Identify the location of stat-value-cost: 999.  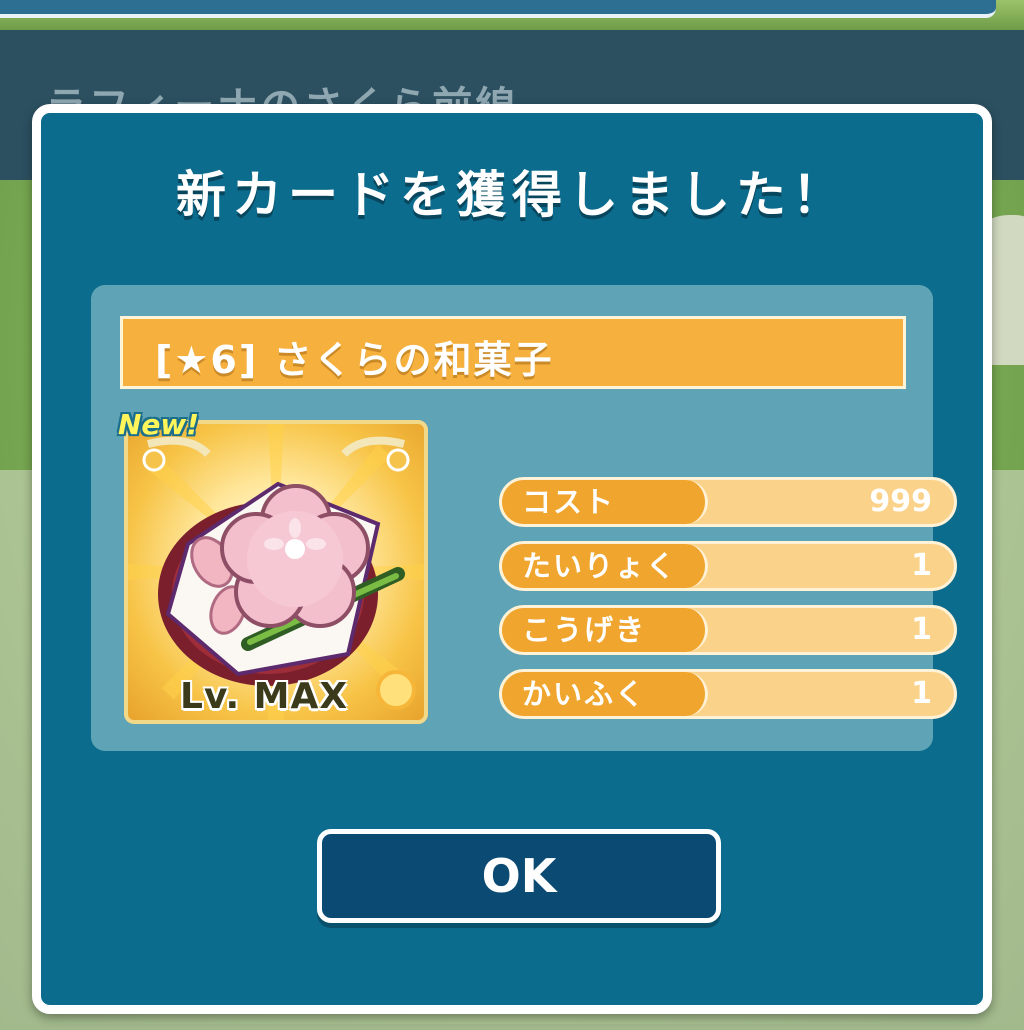
(900, 501).